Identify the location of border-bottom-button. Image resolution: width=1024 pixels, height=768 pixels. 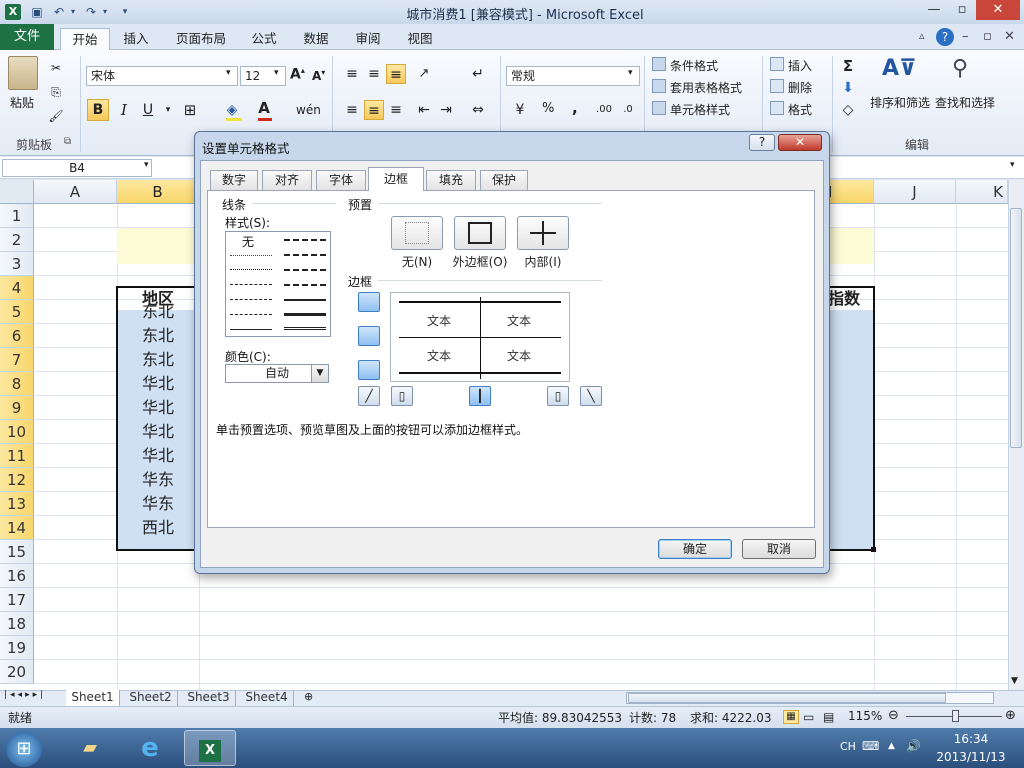
(369, 370).